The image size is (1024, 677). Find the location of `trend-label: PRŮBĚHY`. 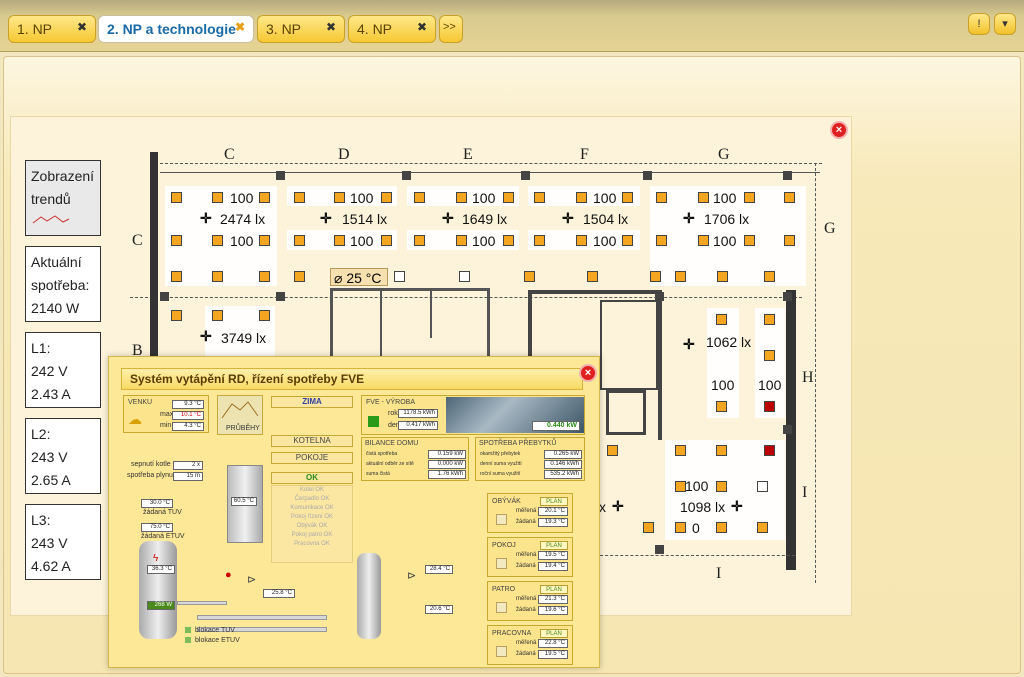

trend-label: PRŮBĚHY is located at coordinates (243, 428).